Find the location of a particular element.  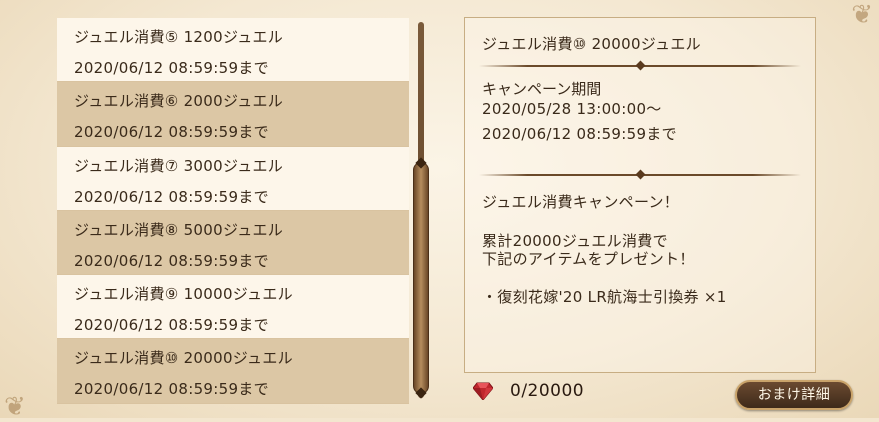

period-start: 2020/05/28 13:00:00～ is located at coordinates (572, 109).